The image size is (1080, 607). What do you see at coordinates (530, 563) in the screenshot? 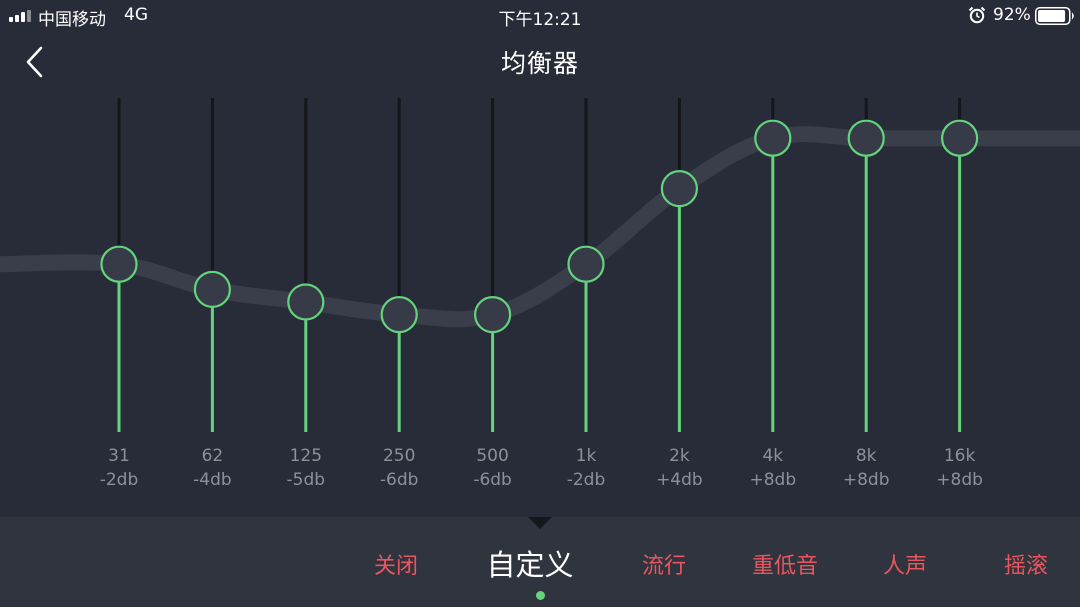
I see `preset-custom: 自定义` at bounding box center [530, 563].